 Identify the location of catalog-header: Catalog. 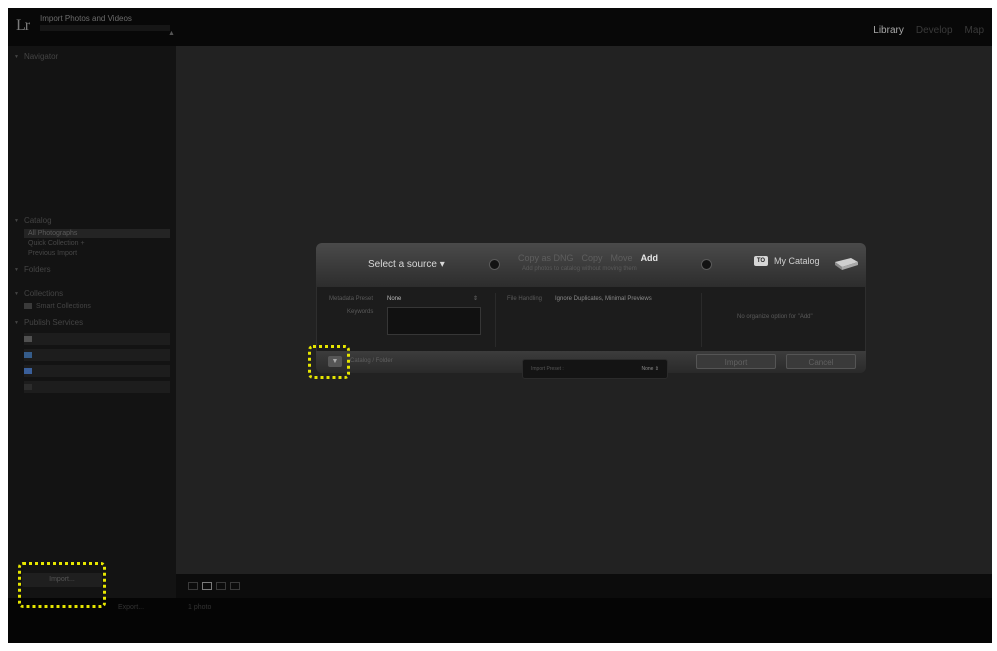
(33, 220).